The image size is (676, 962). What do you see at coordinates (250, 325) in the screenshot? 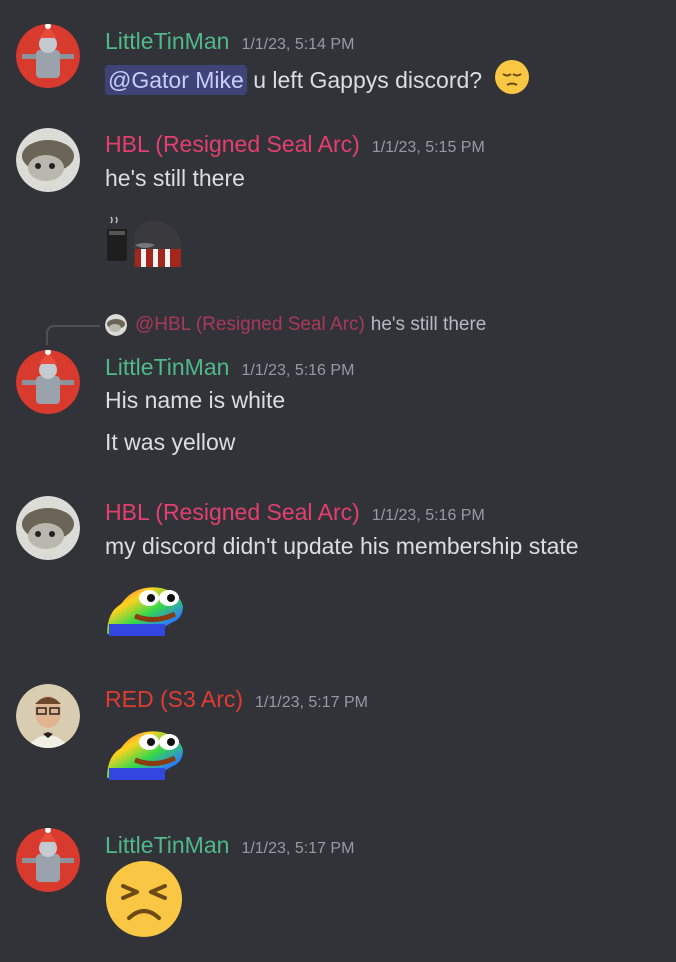
I see `reply-mention: @HBL (Resigned Seal Arc)` at bounding box center [250, 325].